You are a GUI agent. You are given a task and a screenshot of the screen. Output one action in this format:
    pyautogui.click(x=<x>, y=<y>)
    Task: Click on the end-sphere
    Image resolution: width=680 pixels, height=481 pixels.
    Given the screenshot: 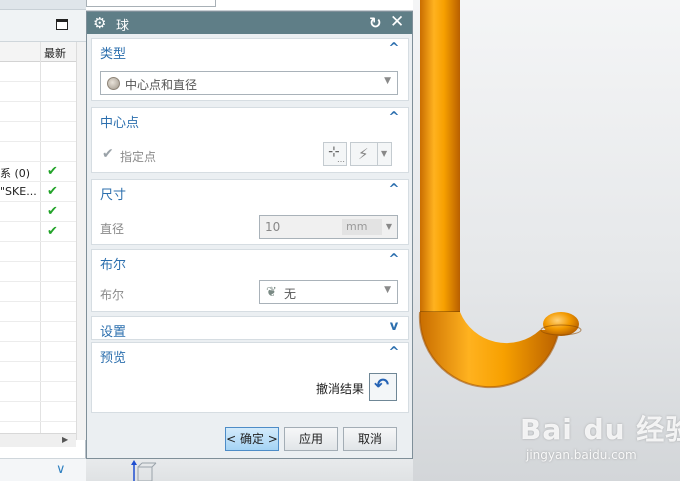 What is the action you would take?
    pyautogui.click(x=561, y=324)
    